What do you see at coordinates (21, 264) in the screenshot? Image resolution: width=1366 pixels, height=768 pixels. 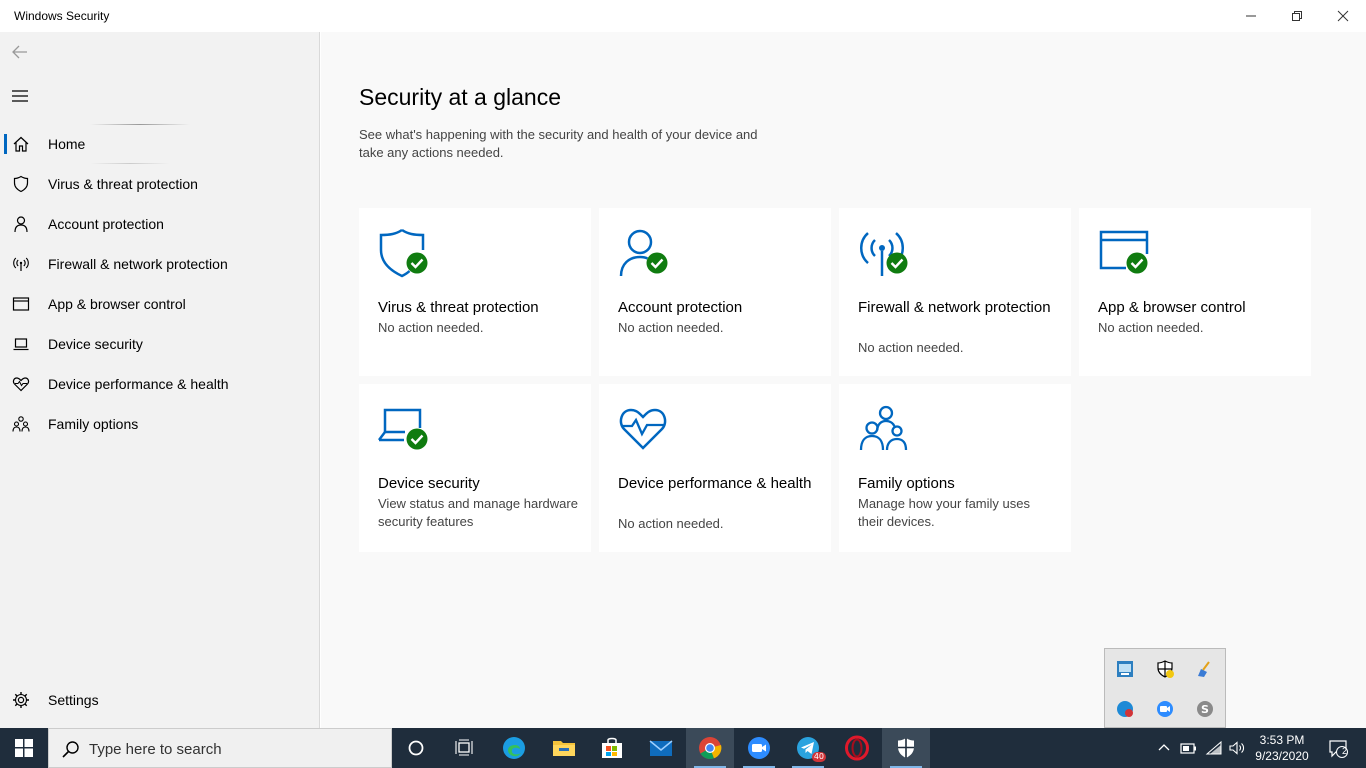 I see `antenna-icon` at bounding box center [21, 264].